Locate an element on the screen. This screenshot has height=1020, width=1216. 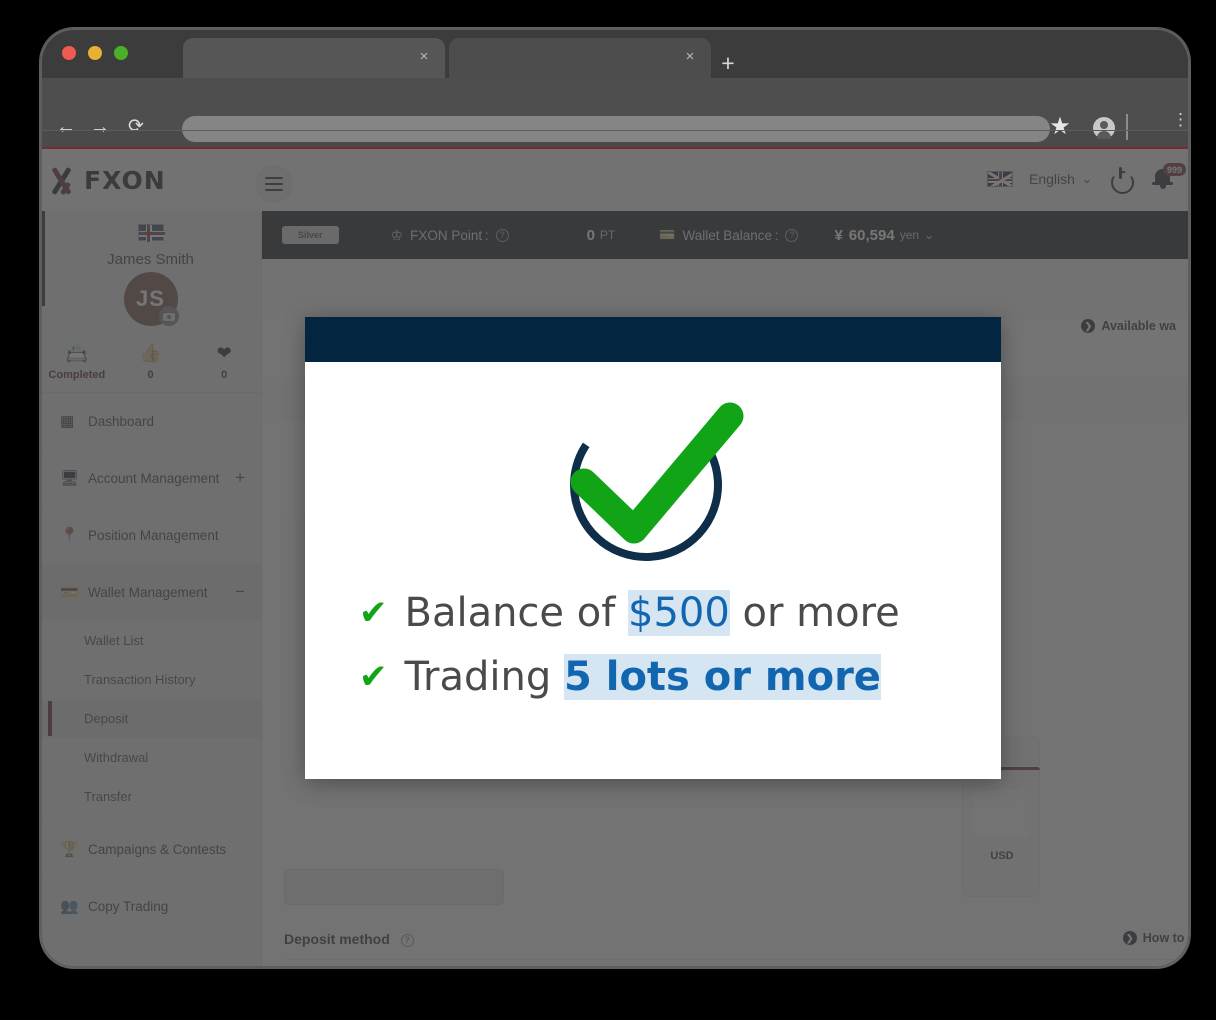
sidebar-item-label: Position Management is located at coordinates (153, 535).